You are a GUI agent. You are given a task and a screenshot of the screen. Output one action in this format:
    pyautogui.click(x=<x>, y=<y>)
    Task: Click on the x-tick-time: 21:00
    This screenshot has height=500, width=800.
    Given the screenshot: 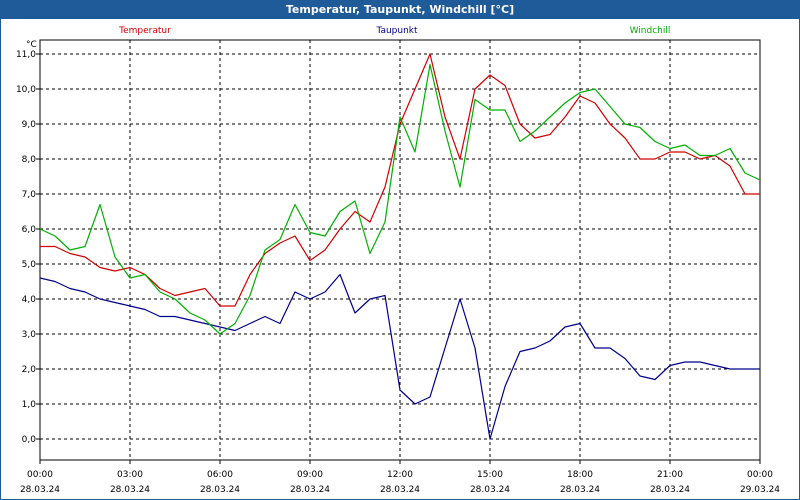 What is the action you would take?
    pyautogui.click(x=670, y=475)
    